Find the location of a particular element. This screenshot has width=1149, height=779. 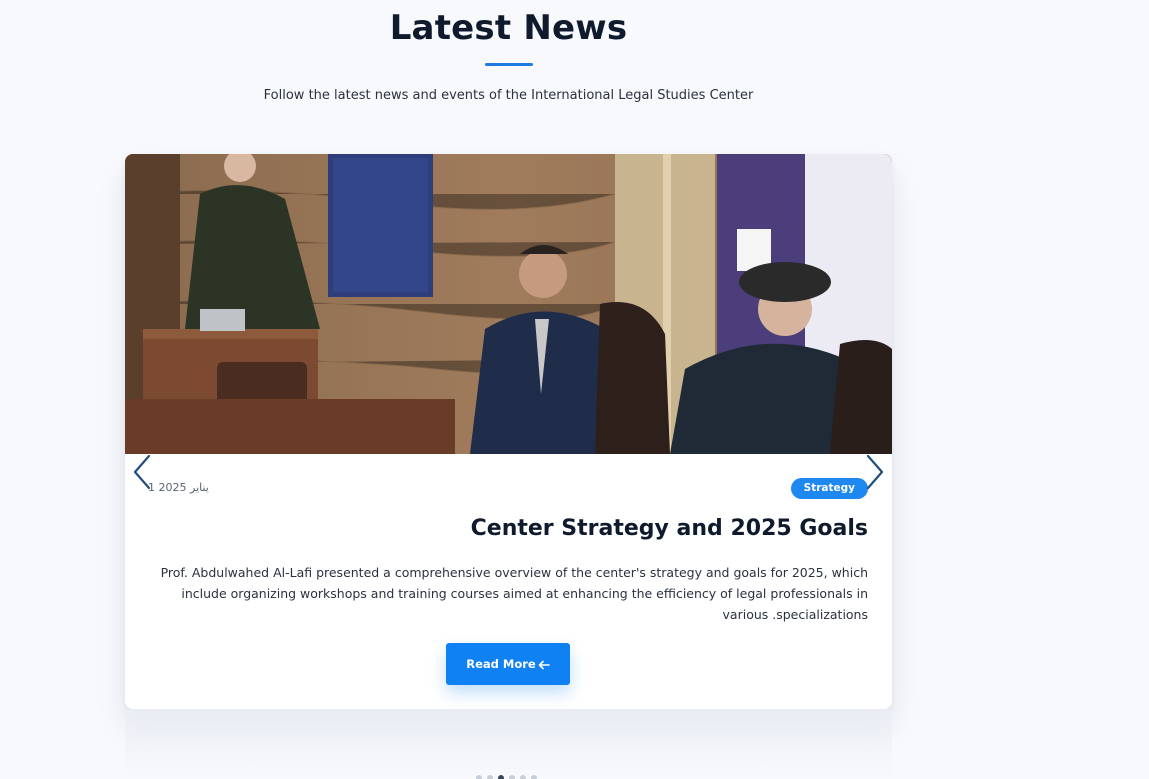

read-more-label: Read More is located at coordinates (501, 664).